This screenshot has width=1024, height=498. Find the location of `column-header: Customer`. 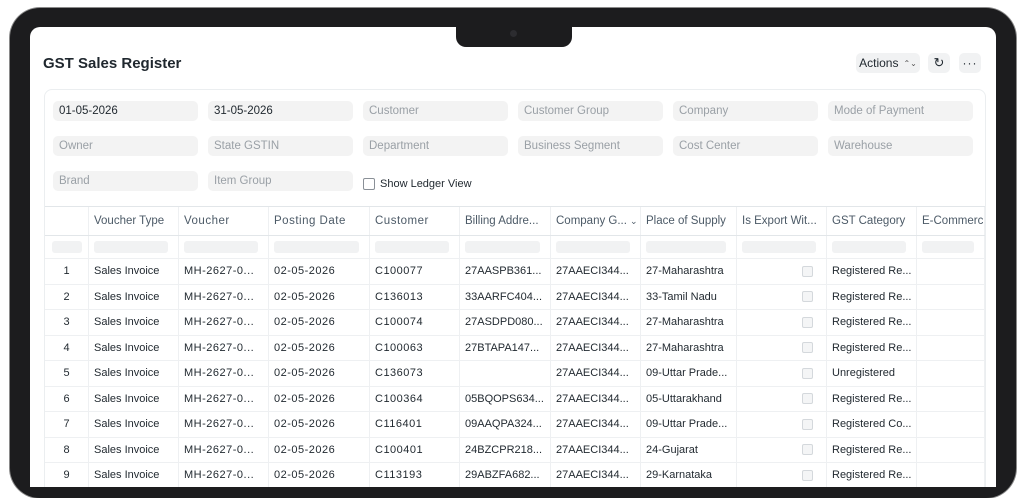

column-header: Customer is located at coordinates (415, 221).